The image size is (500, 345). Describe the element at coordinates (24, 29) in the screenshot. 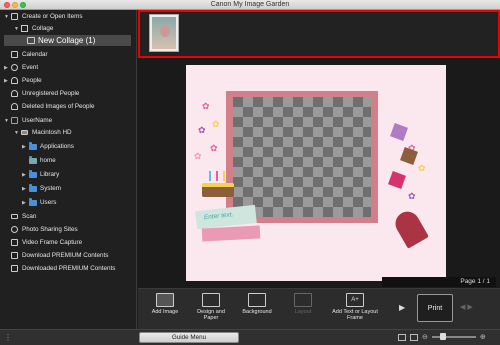

I see `collage-icon` at that location.